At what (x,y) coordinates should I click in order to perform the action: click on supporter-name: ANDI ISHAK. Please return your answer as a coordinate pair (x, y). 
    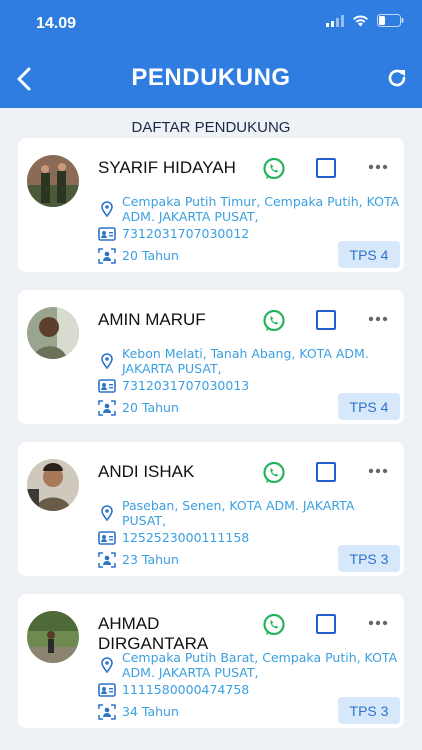
    Looking at the image, I should click on (146, 471).